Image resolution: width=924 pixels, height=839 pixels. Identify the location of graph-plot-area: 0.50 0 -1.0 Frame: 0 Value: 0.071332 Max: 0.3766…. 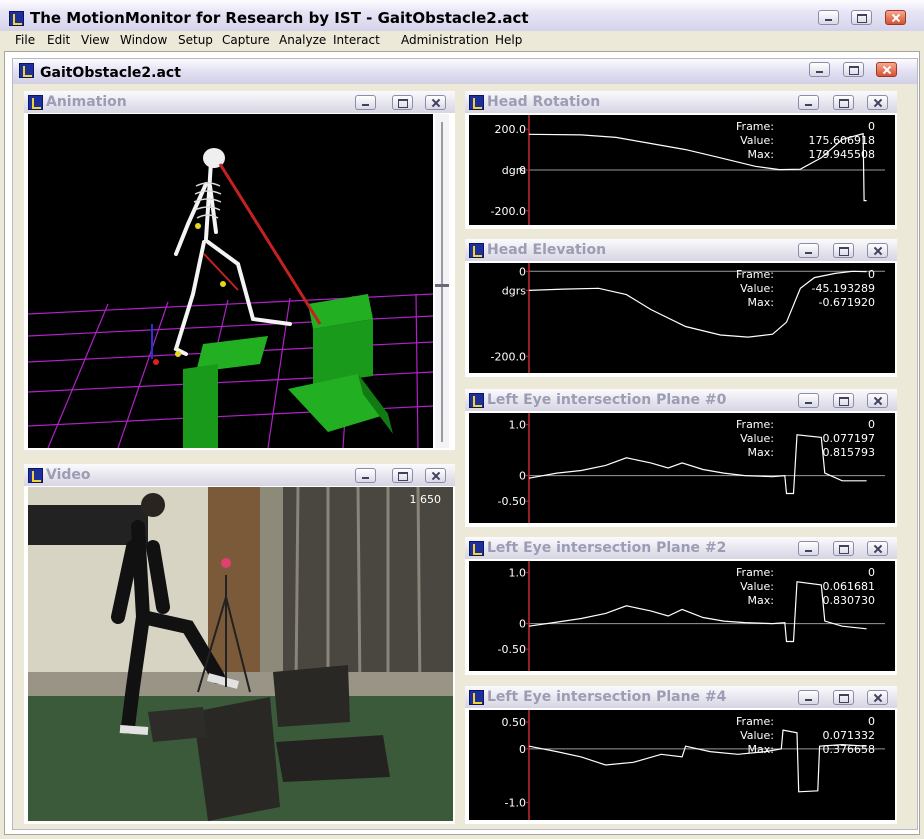
(682, 765).